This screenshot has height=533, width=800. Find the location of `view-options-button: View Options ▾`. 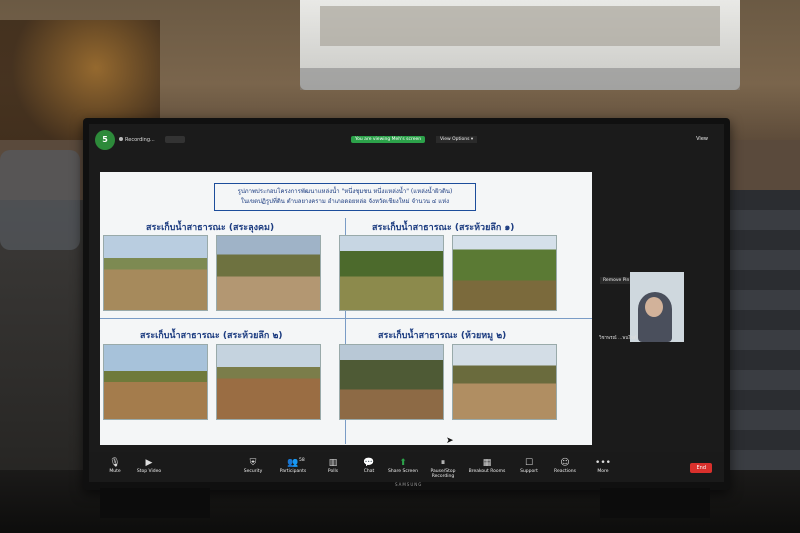

view-options-button: View Options ▾ is located at coordinates (457, 139).